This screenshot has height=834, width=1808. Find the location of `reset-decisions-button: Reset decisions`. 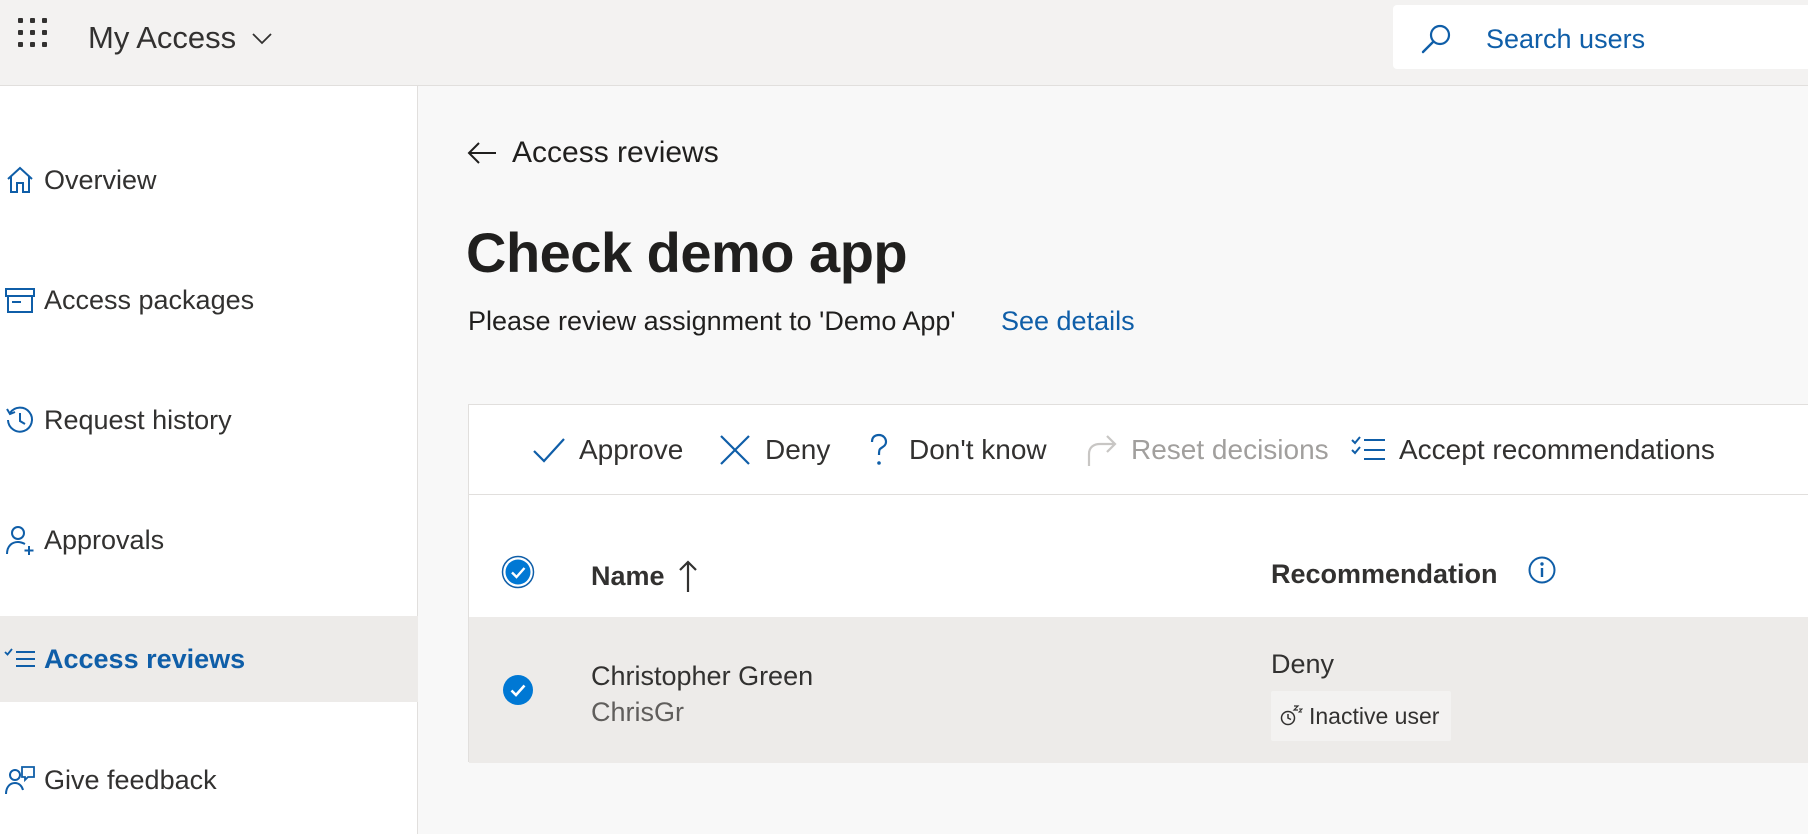

reset-decisions-button: Reset decisions is located at coordinates (1206, 450).